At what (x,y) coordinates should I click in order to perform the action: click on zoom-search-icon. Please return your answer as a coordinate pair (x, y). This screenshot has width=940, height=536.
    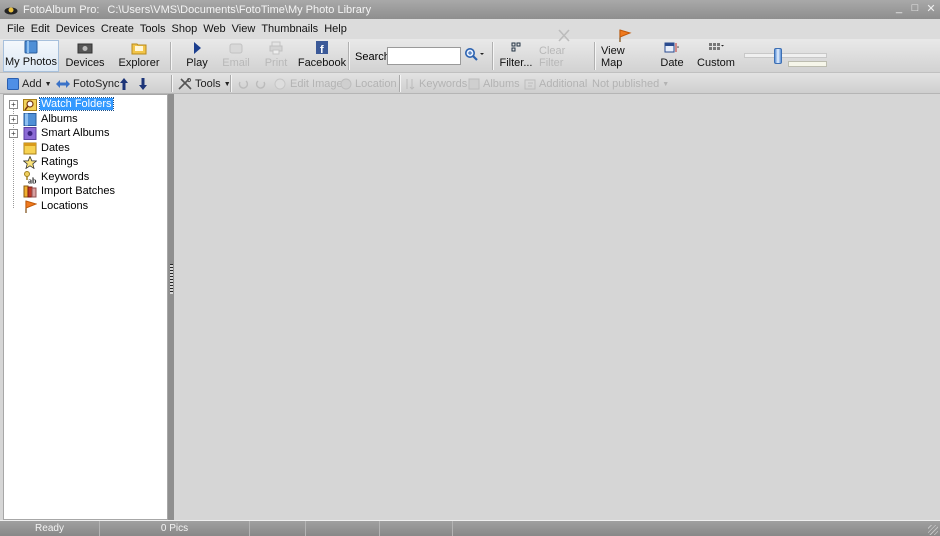
    Looking at the image, I should click on (476, 56).